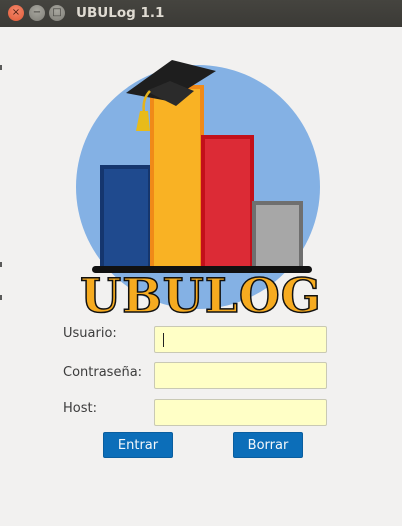 The height and width of the screenshot is (526, 402). I want to click on user-label: Usuario:, so click(90, 333).